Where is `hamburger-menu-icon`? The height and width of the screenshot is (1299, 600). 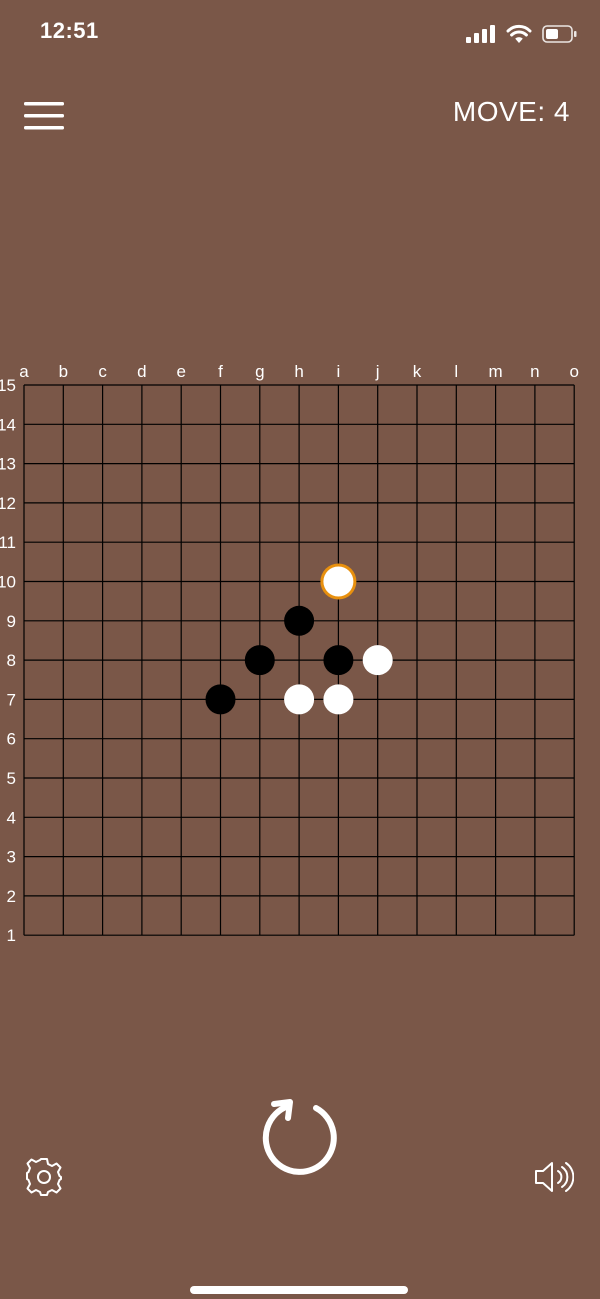 hamburger-menu-icon is located at coordinates (44, 116).